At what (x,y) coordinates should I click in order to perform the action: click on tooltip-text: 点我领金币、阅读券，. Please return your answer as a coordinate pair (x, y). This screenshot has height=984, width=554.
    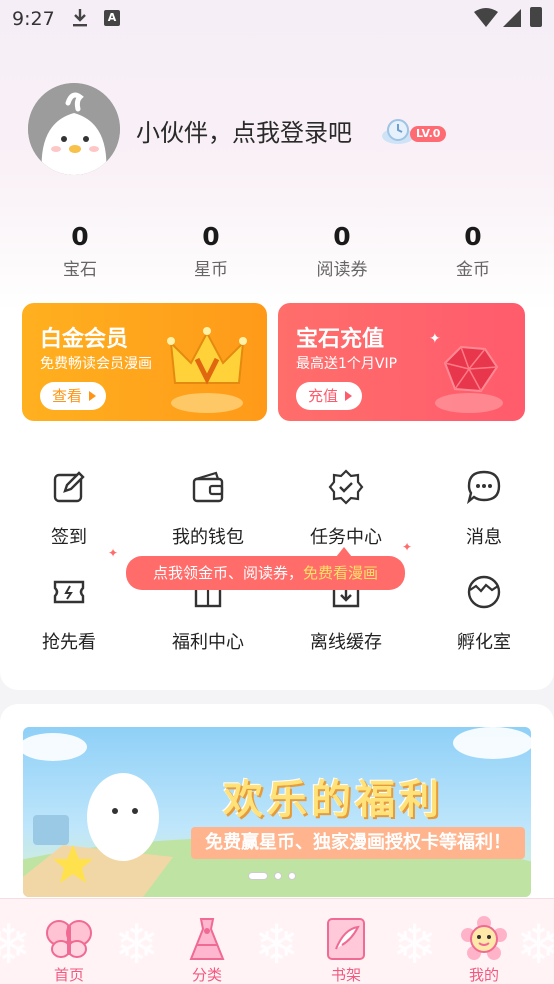
    Looking at the image, I should click on (227, 573).